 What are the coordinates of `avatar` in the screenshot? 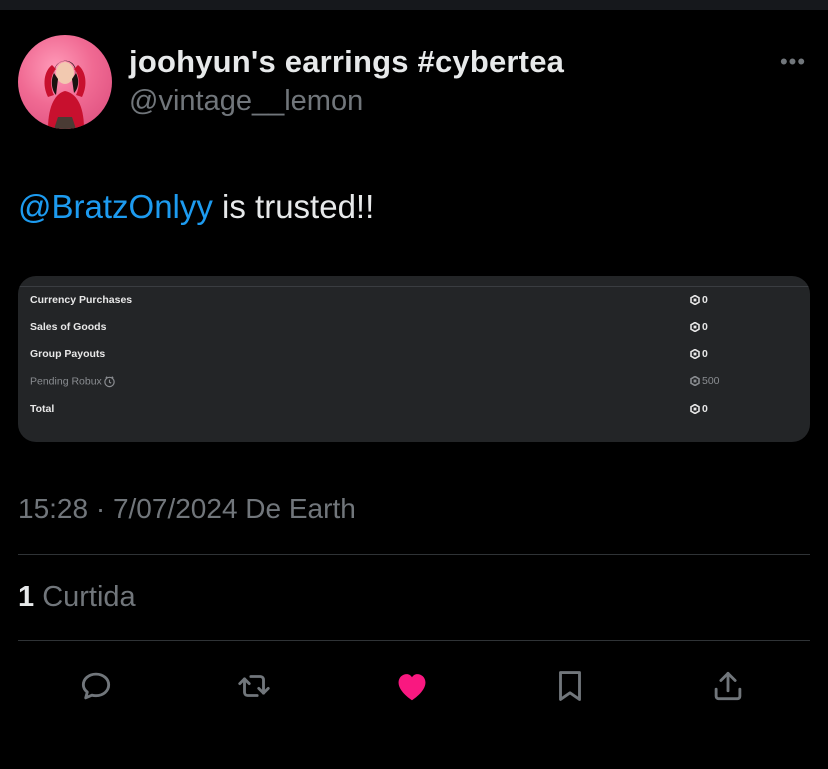 It's located at (65, 82).